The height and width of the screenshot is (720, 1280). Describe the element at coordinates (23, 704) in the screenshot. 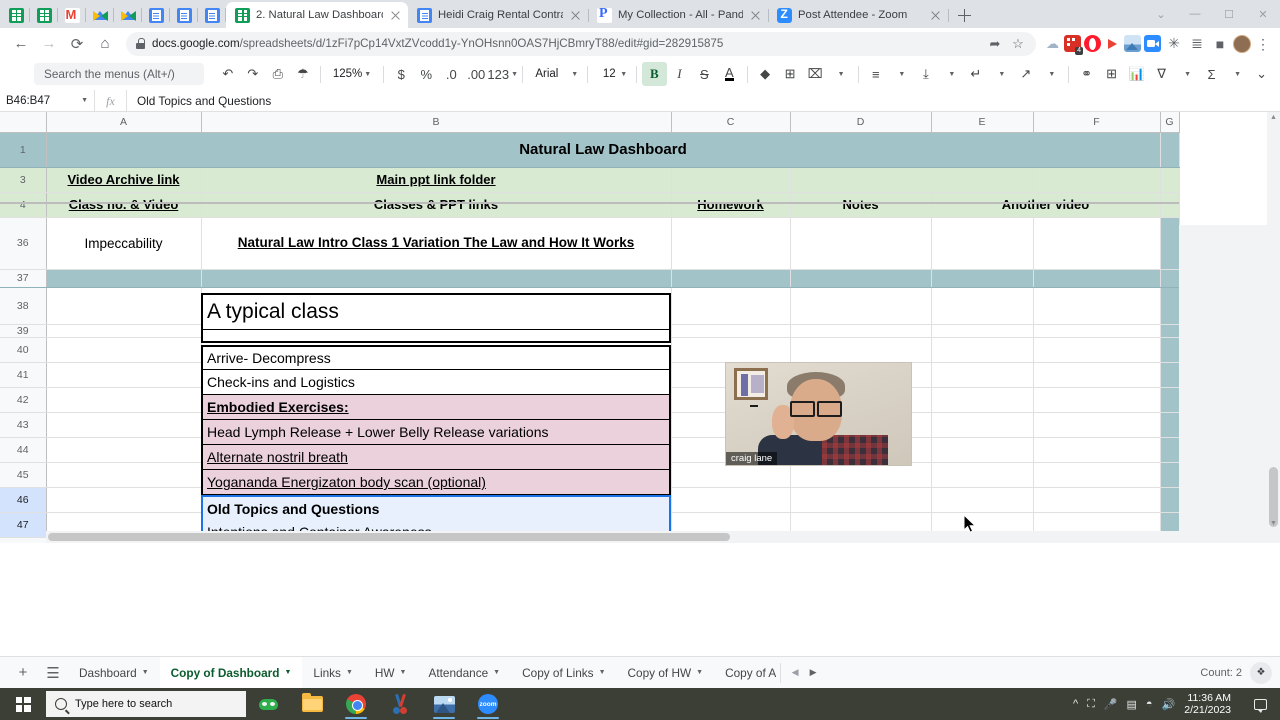

I see `start-button` at that location.